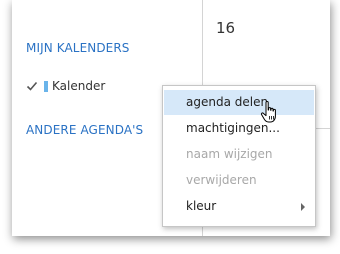 The width and height of the screenshot is (340, 254). Describe the element at coordinates (84, 130) in the screenshot. I see `other-calendars-heading: ANDERE AGENDA'S` at that location.